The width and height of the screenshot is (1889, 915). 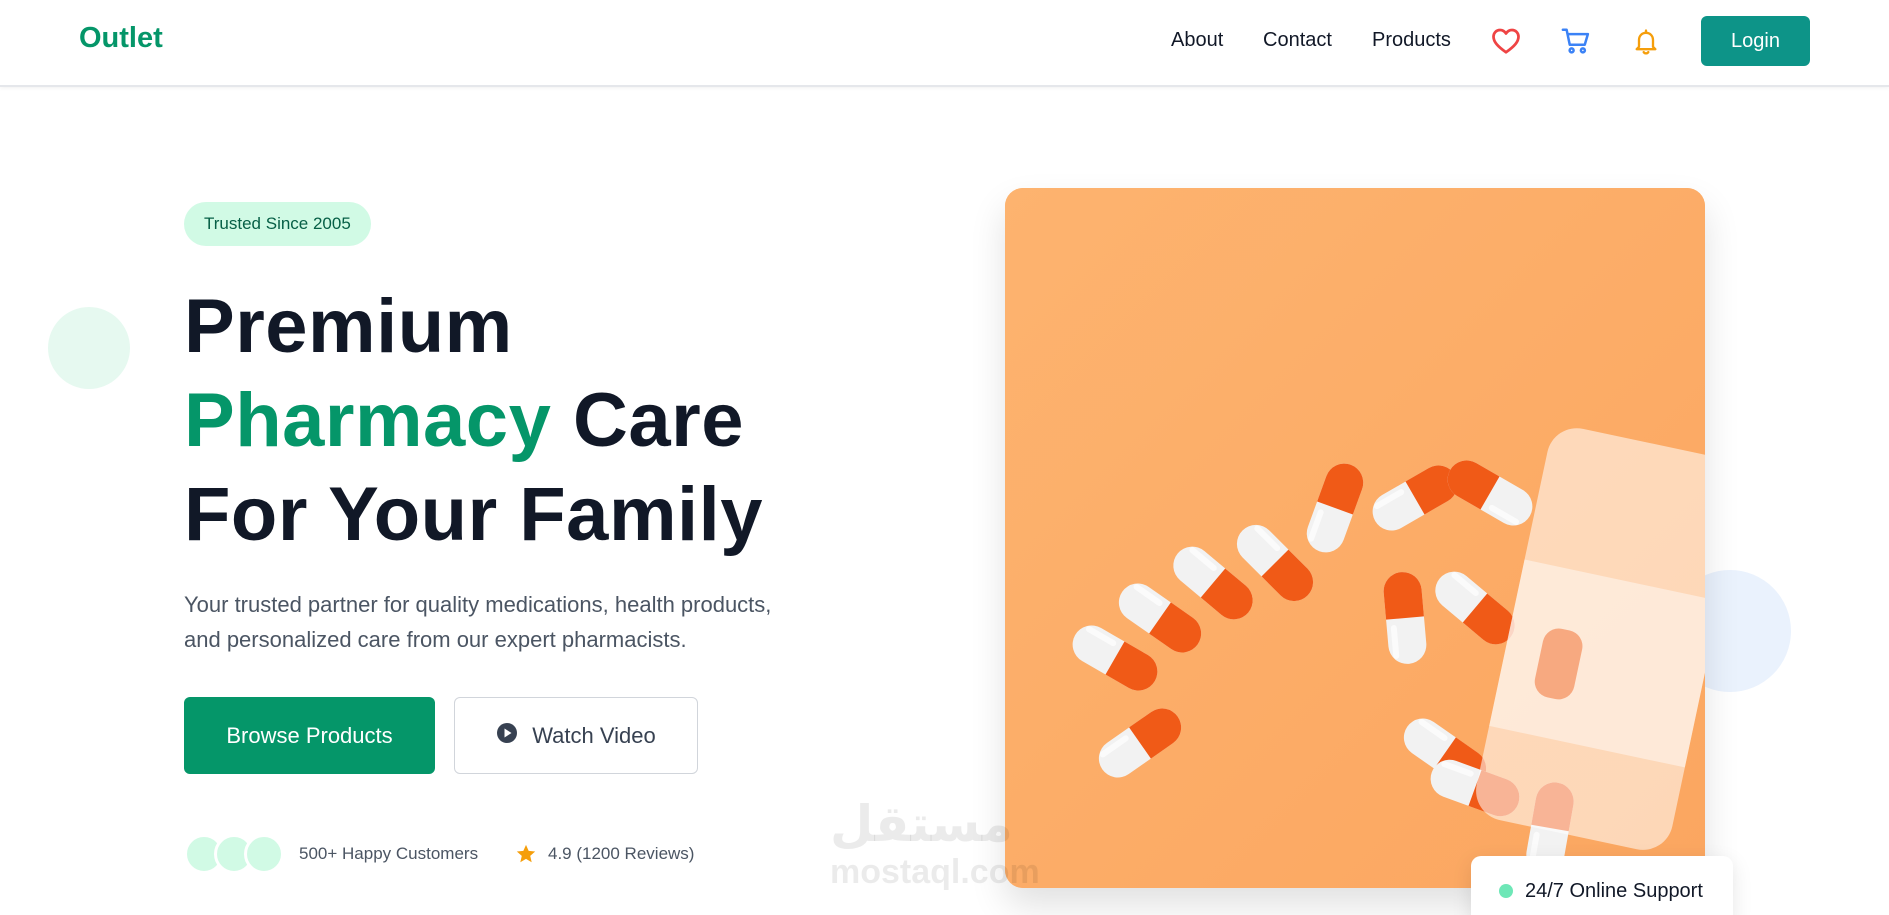 What do you see at coordinates (1506, 891) in the screenshot?
I see `online-status-dot` at bounding box center [1506, 891].